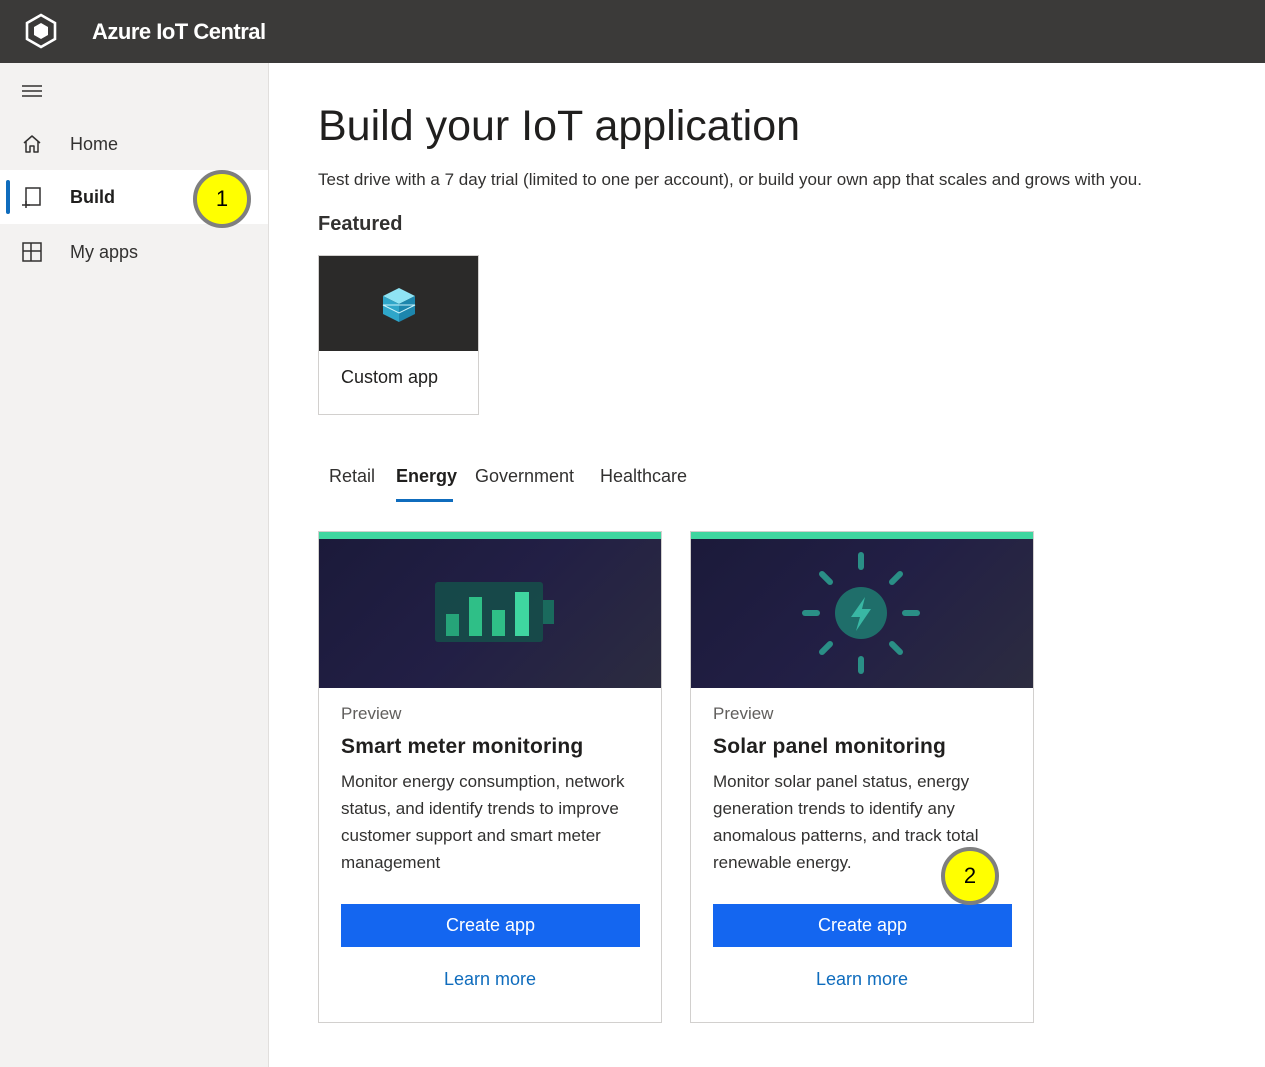  What do you see at coordinates (426, 476) in the screenshot?
I see `tab-energy: Energy` at bounding box center [426, 476].